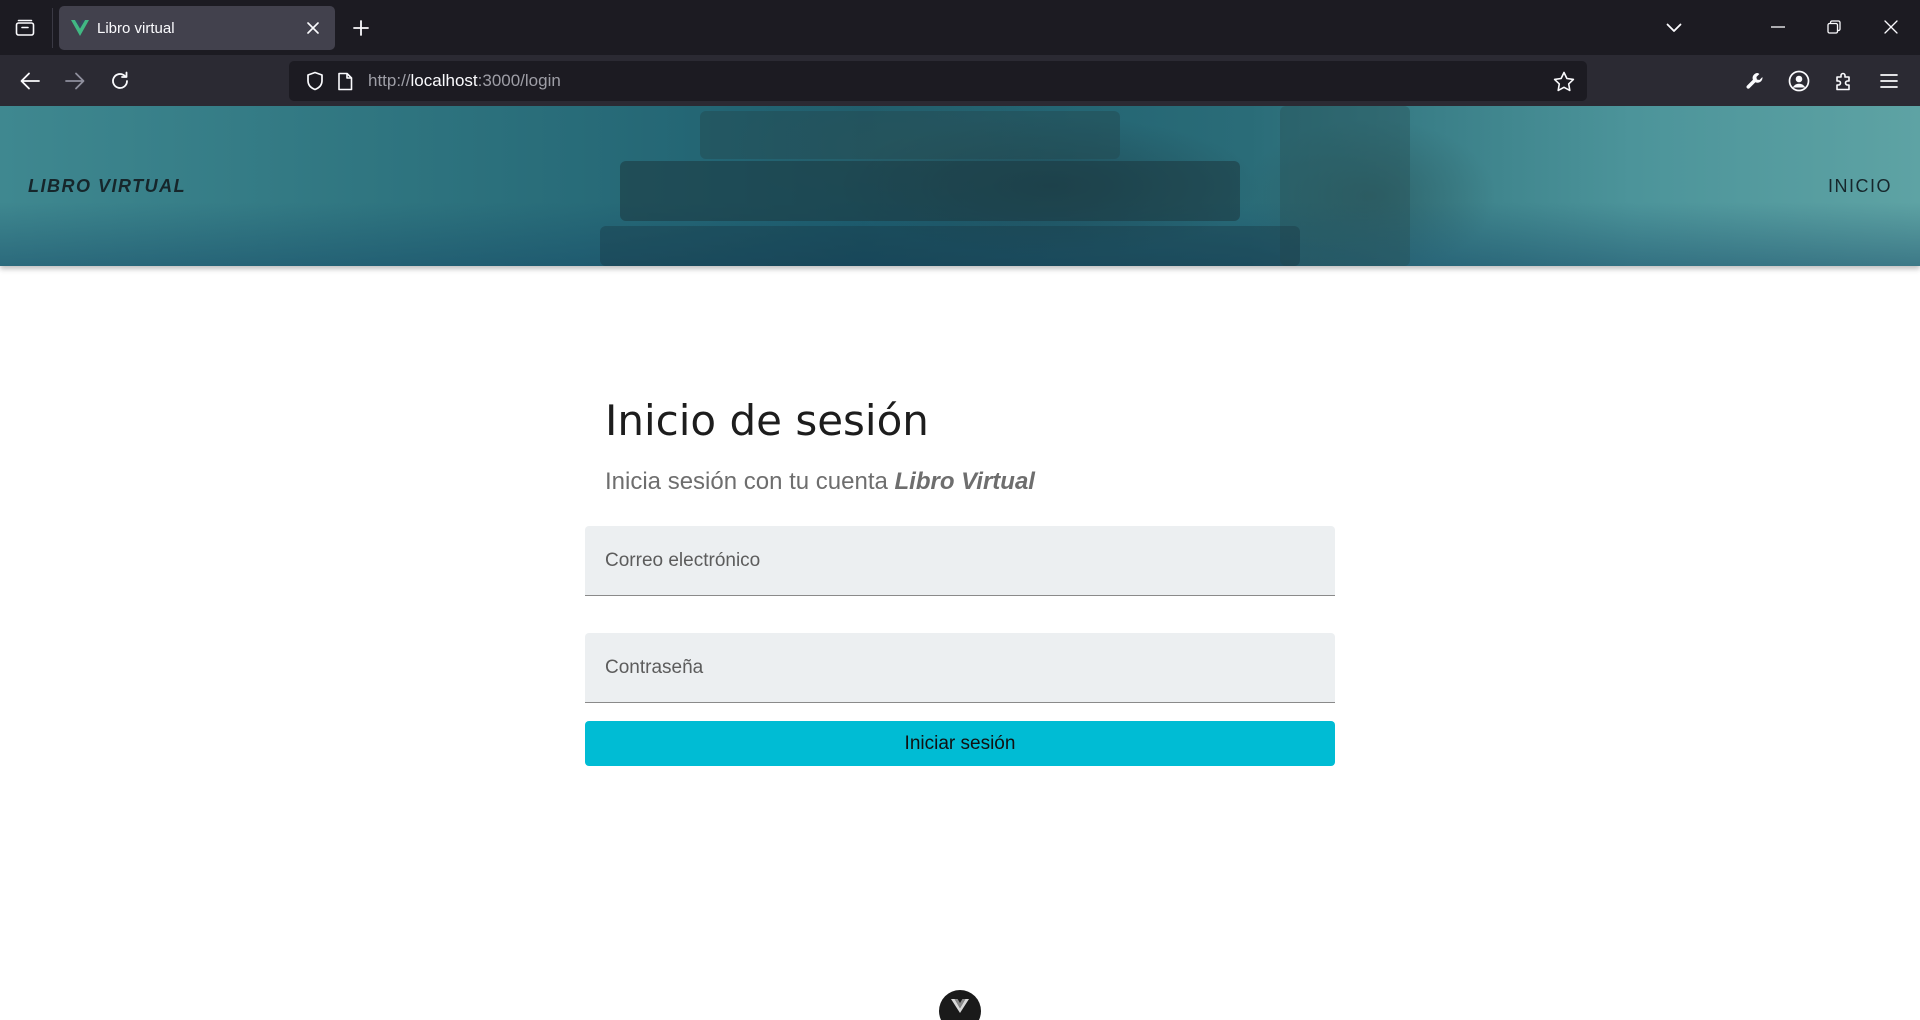 This screenshot has height=1020, width=1920. Describe the element at coordinates (1860, 186) in the screenshot. I see `nav-link-inicio: INICIO` at that location.